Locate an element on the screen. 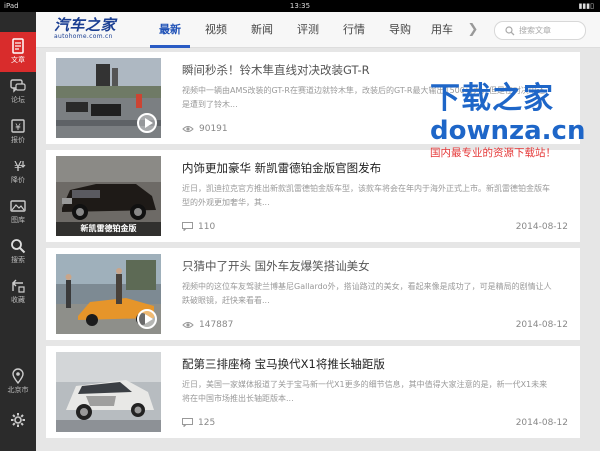 This screenshot has height=451, width=600. article-title: 只猜中了开头 国外车友爆笑搭讪美女 is located at coordinates (377, 266).